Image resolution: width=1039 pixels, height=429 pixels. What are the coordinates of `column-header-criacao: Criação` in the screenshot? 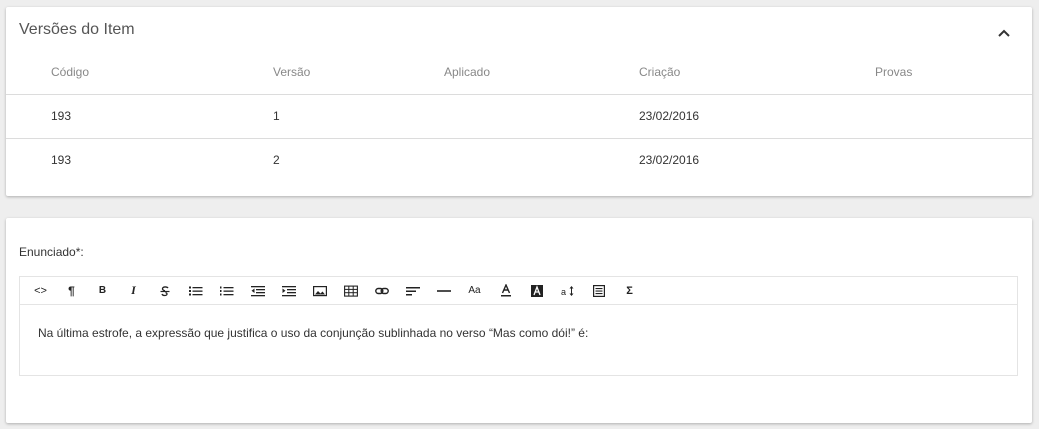 It's located at (757, 73).